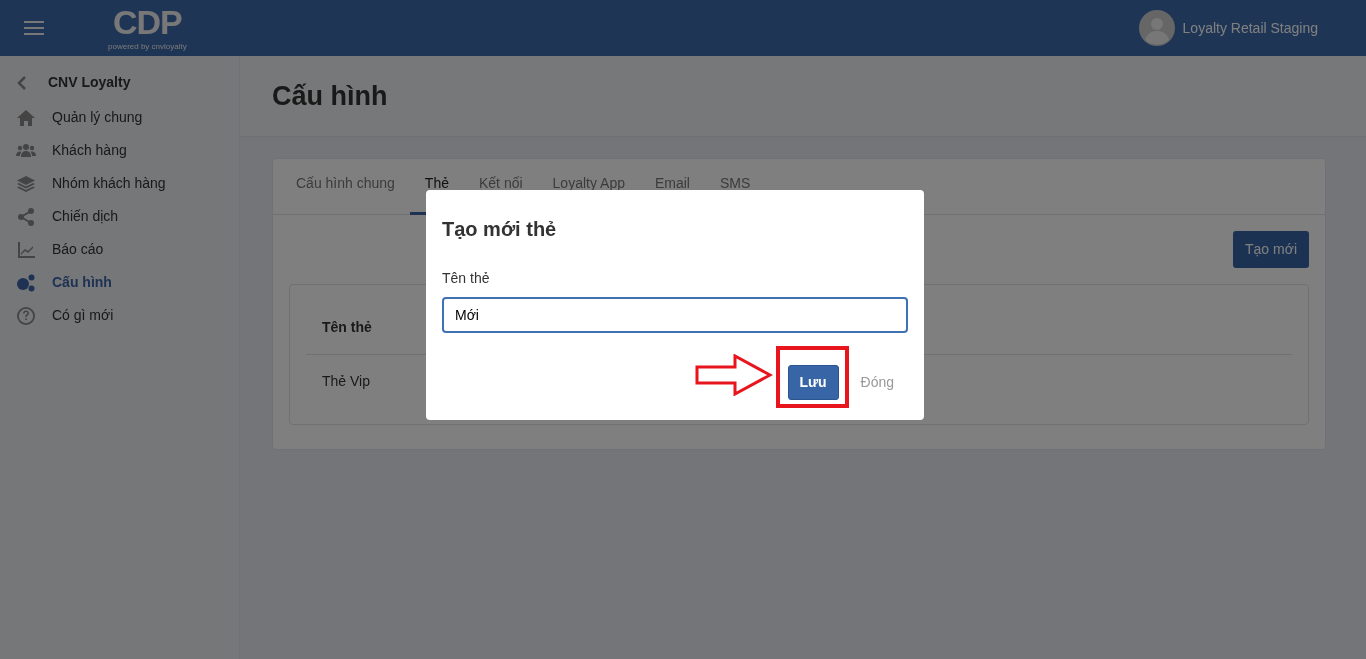 The height and width of the screenshot is (659, 1366). I want to click on sidebar-item: Chiến dịch, so click(119, 216).